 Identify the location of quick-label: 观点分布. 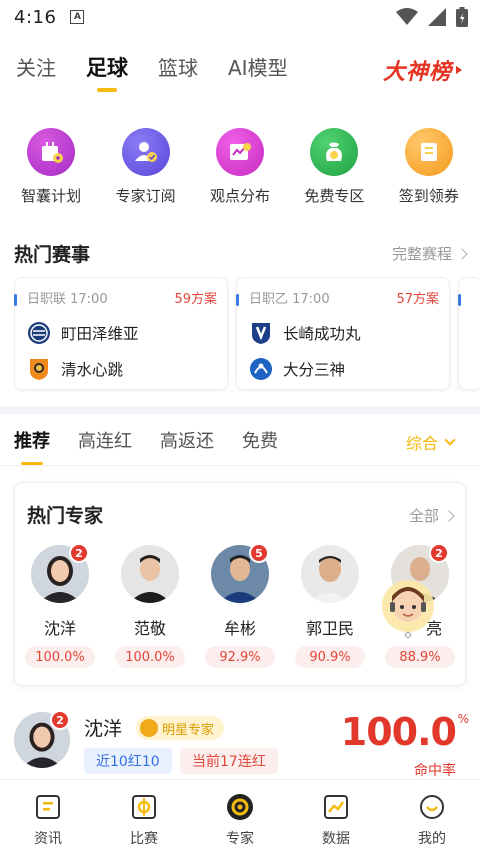
(239, 196).